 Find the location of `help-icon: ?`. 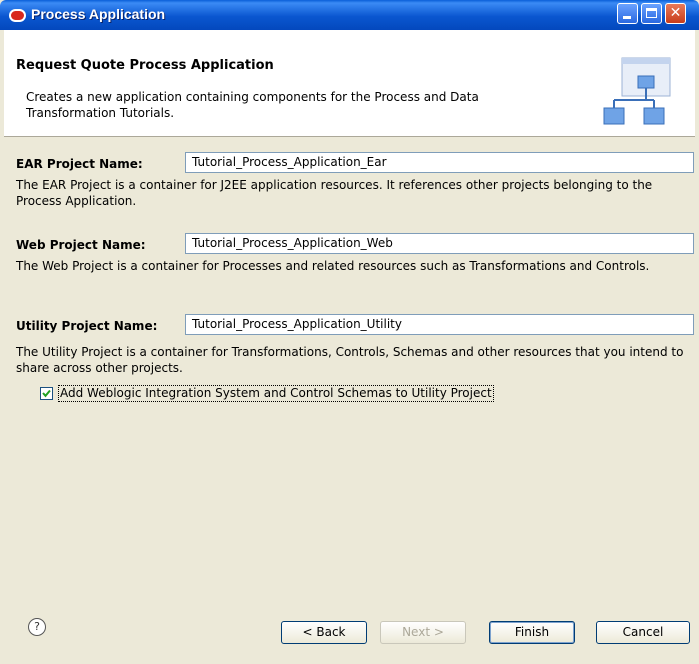

help-icon: ? is located at coordinates (37, 627).